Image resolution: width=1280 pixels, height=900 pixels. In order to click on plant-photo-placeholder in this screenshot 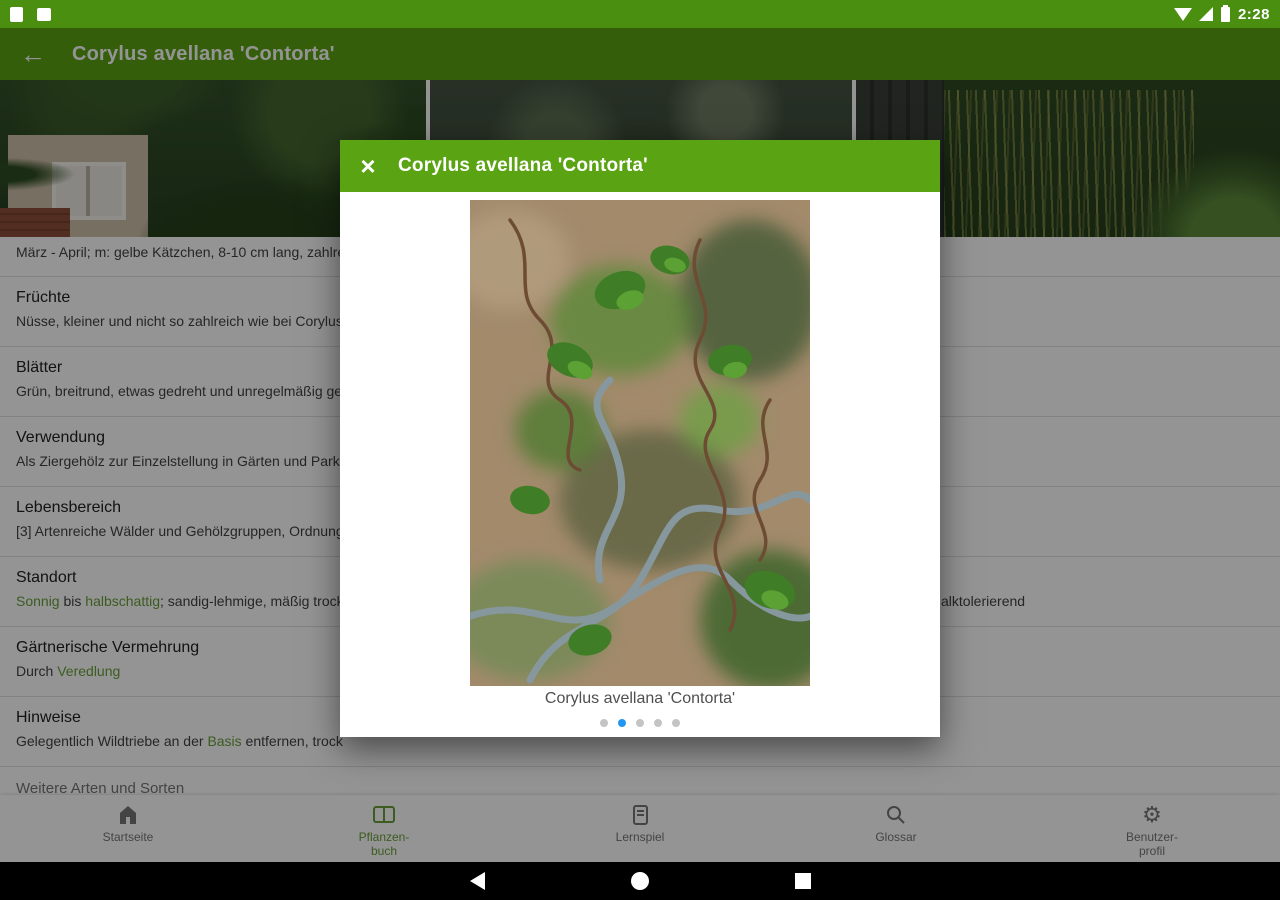, I will do `click(640, 443)`.